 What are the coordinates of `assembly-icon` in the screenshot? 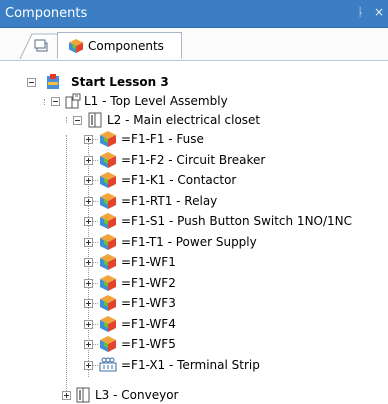 It's located at (73, 101).